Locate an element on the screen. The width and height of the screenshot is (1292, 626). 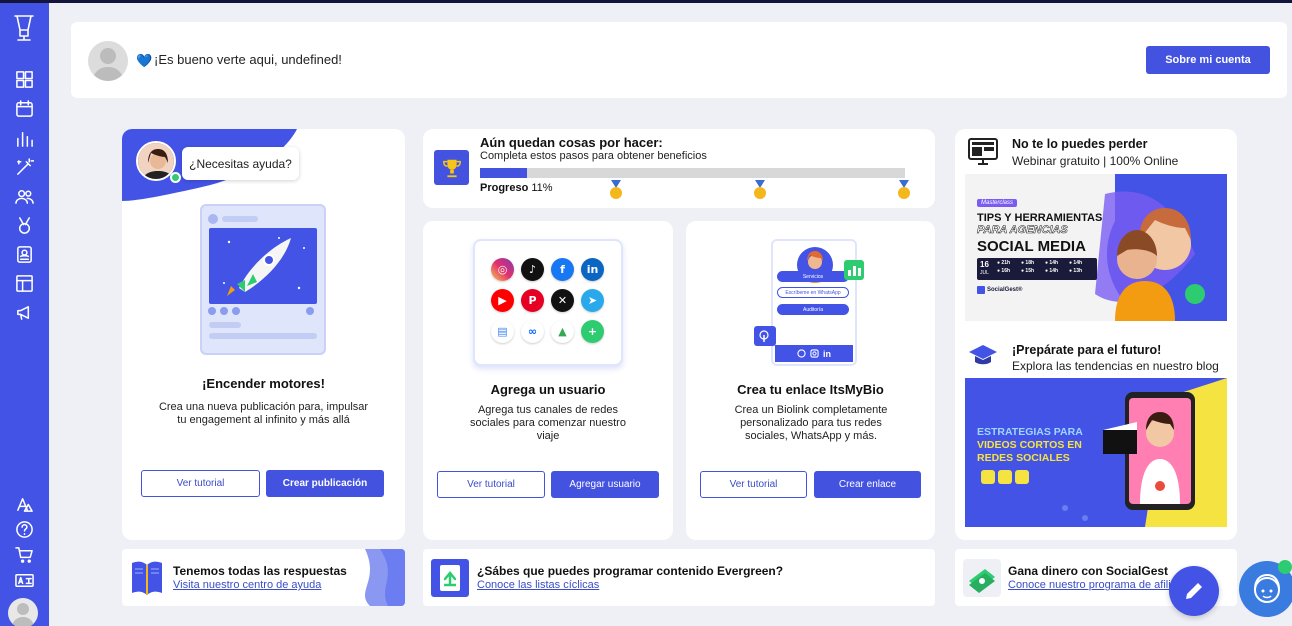
user-avatar is located at coordinates (23, 612).